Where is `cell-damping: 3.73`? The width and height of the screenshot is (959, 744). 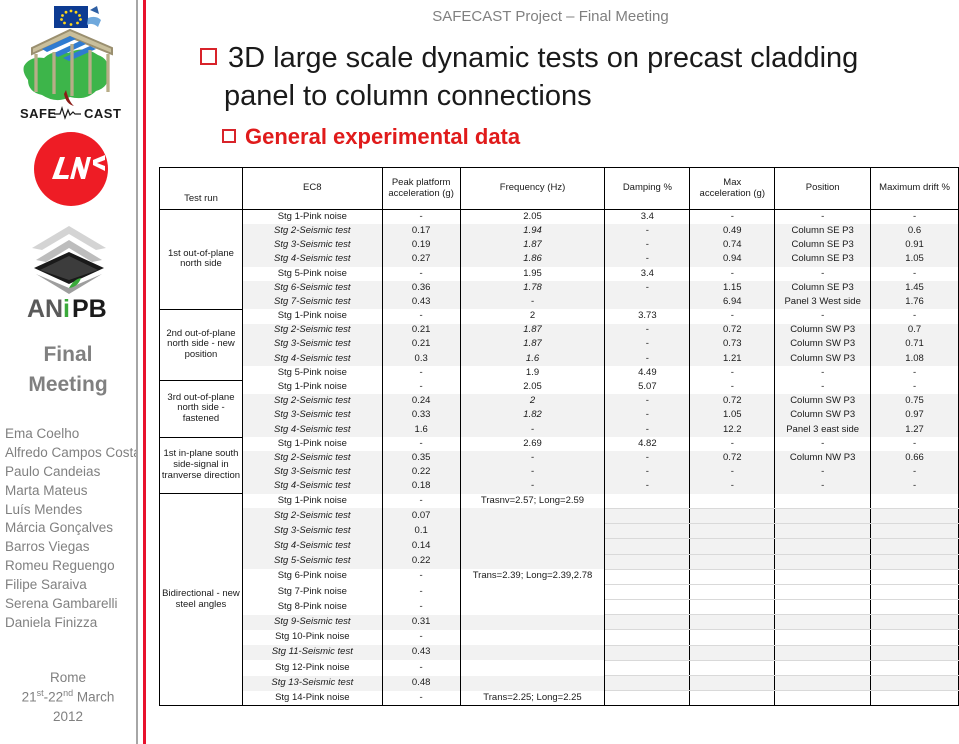
cell-damping: 3.73 is located at coordinates (647, 316).